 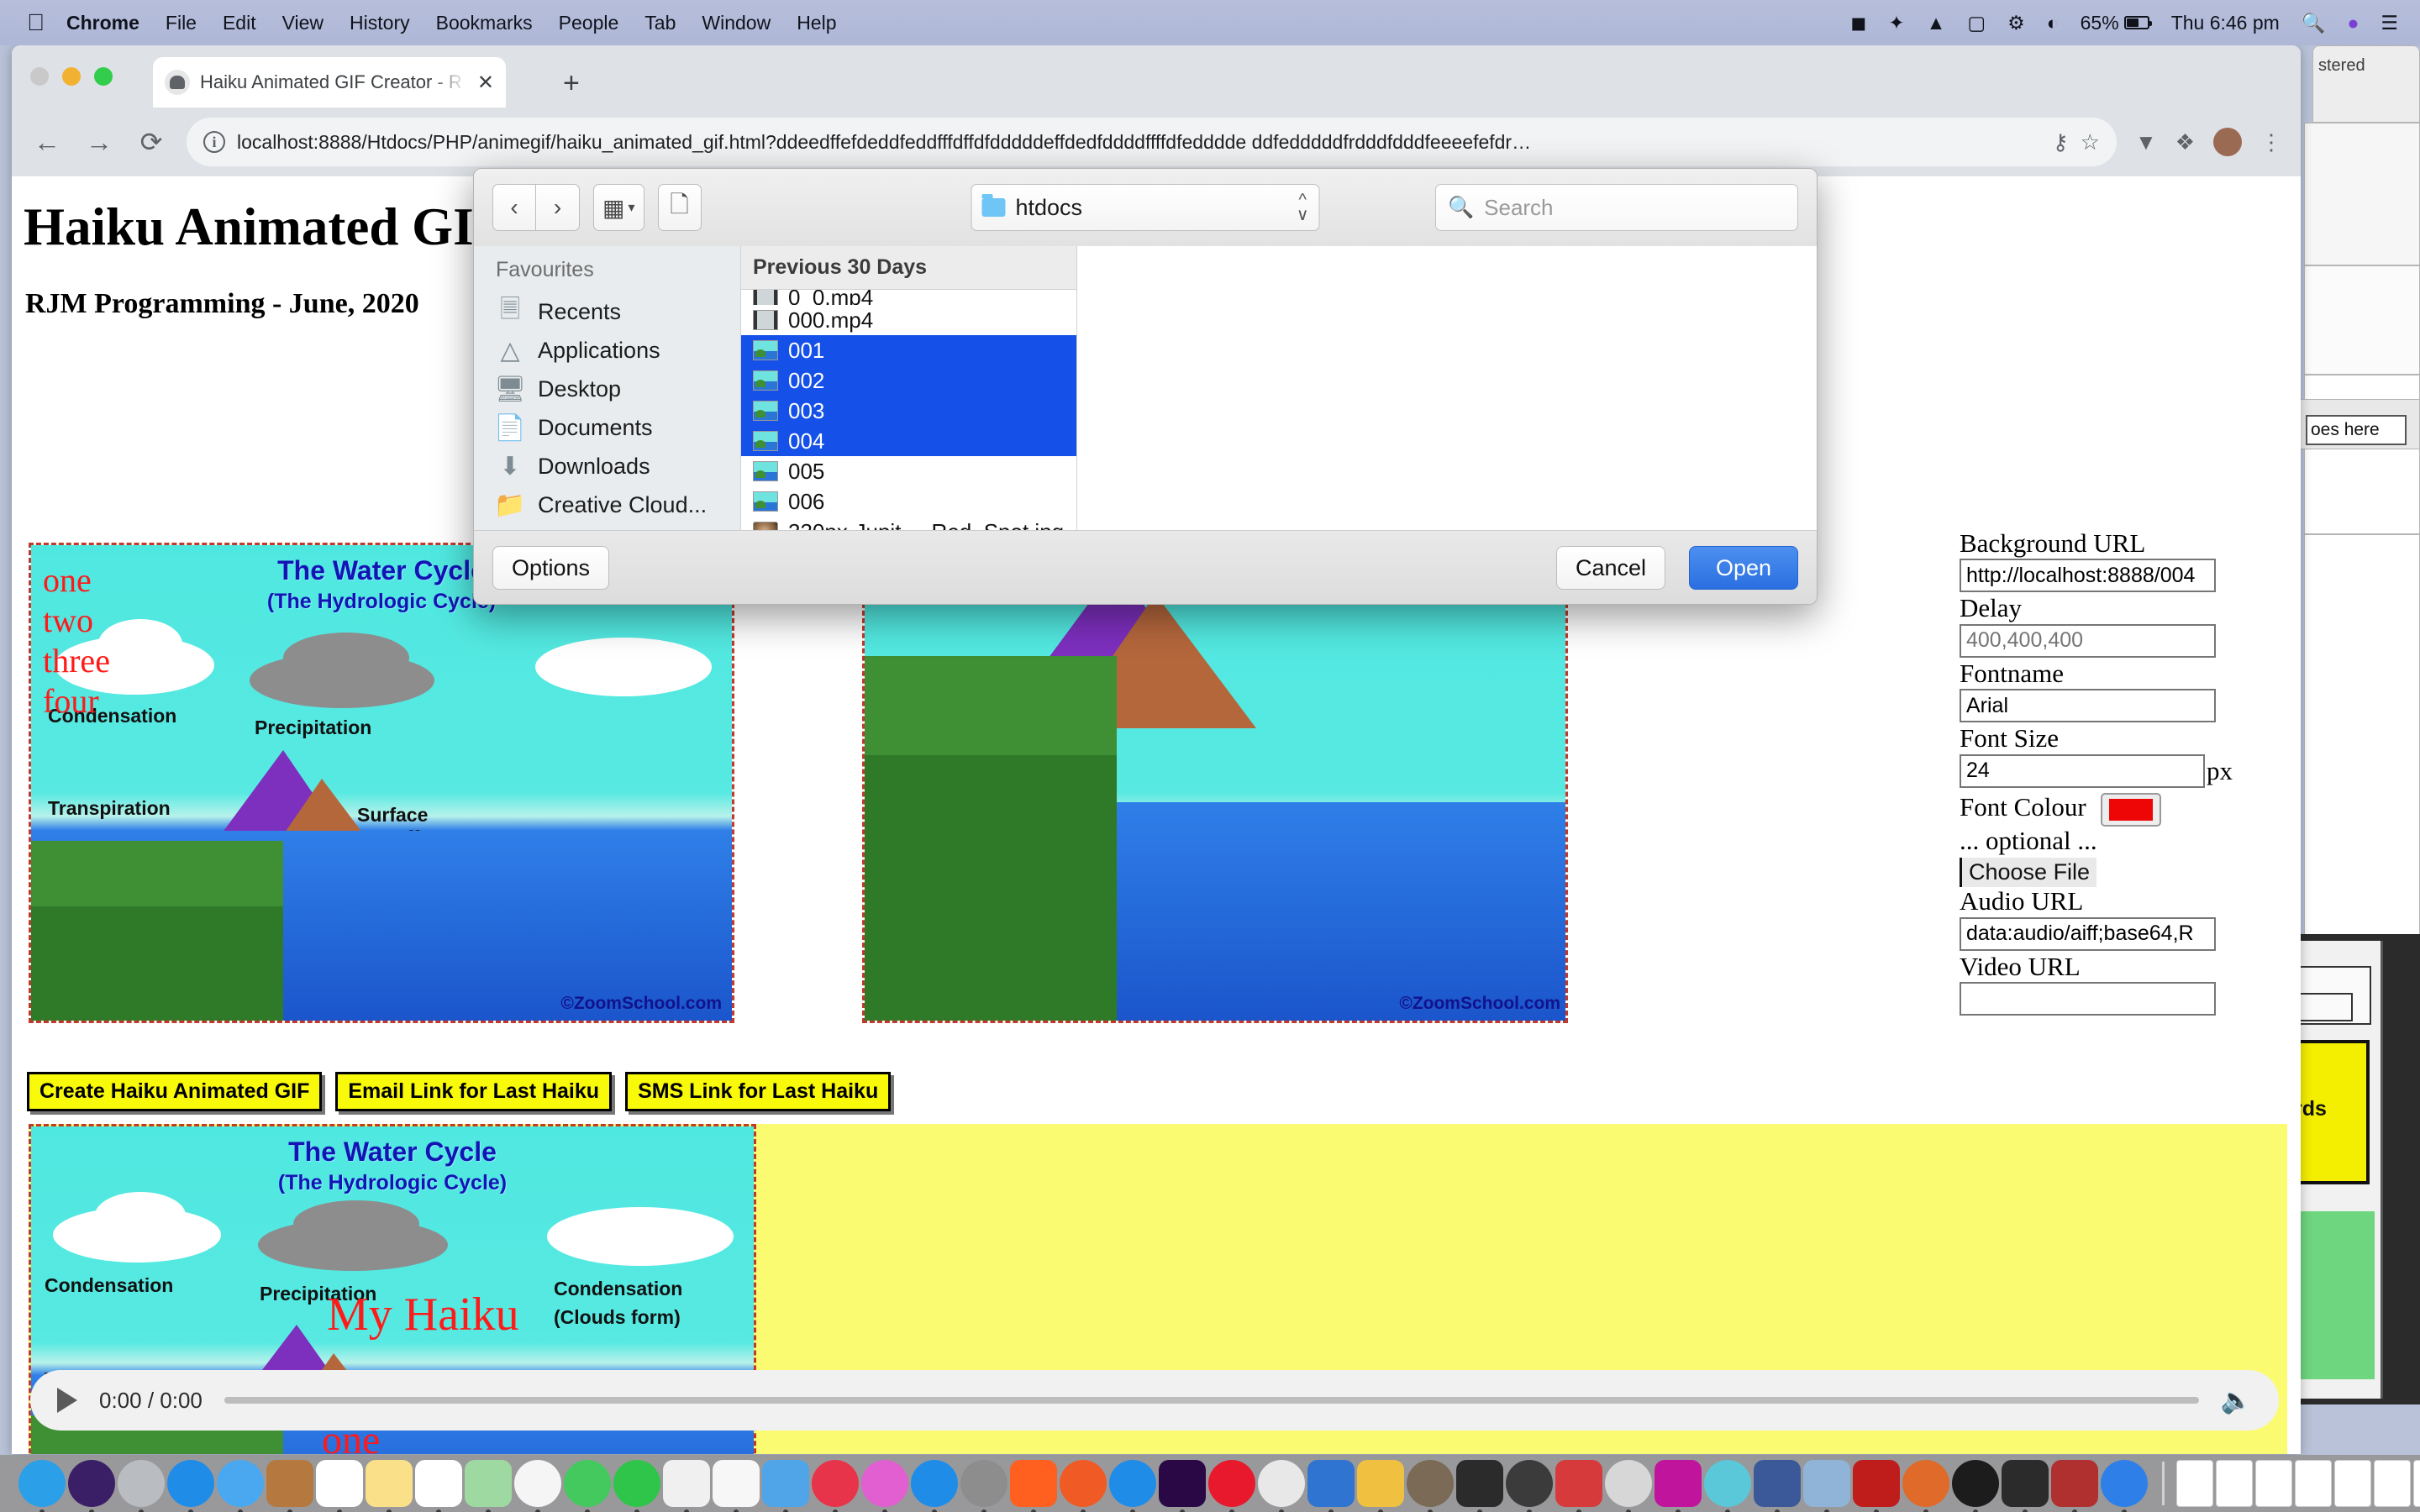 What do you see at coordinates (736, 23) in the screenshot?
I see `menu-item-window: Window` at bounding box center [736, 23].